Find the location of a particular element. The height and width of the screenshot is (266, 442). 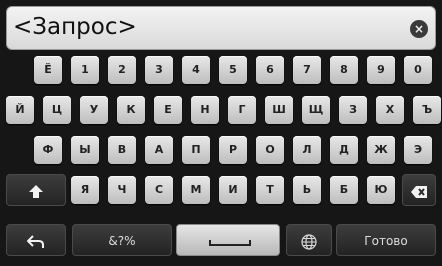

key-letter: Ч is located at coordinates (122, 190).